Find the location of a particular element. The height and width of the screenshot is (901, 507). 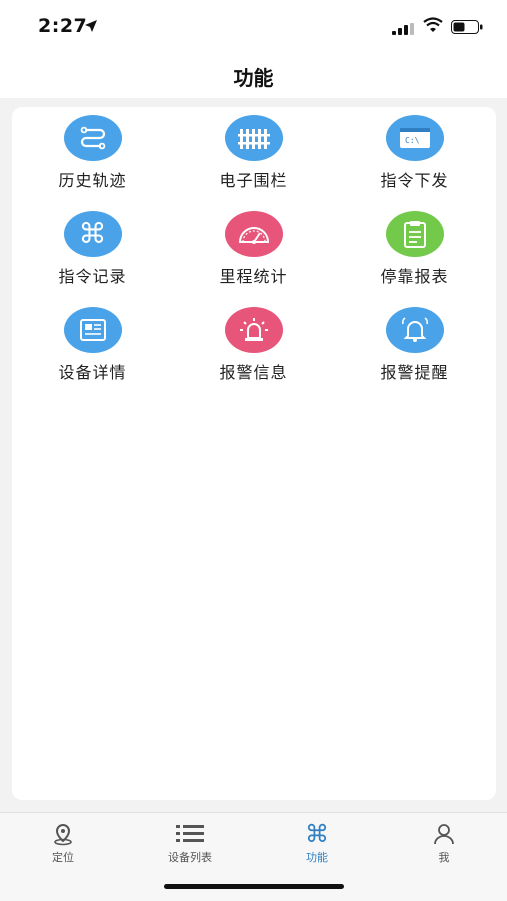

tab-label: 设备列表 is located at coordinates (190, 857).